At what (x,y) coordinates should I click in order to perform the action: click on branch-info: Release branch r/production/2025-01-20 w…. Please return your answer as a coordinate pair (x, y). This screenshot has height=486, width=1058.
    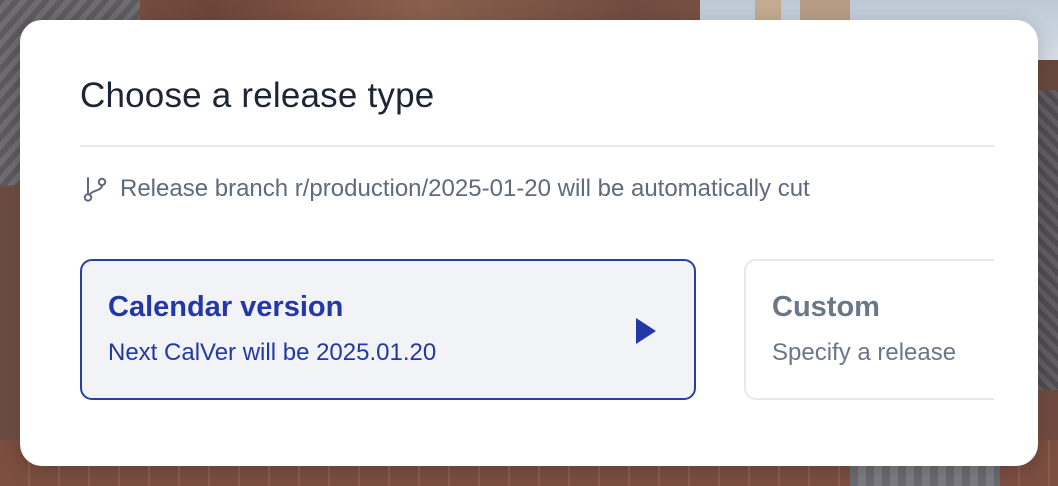
    Looking at the image, I should click on (537, 189).